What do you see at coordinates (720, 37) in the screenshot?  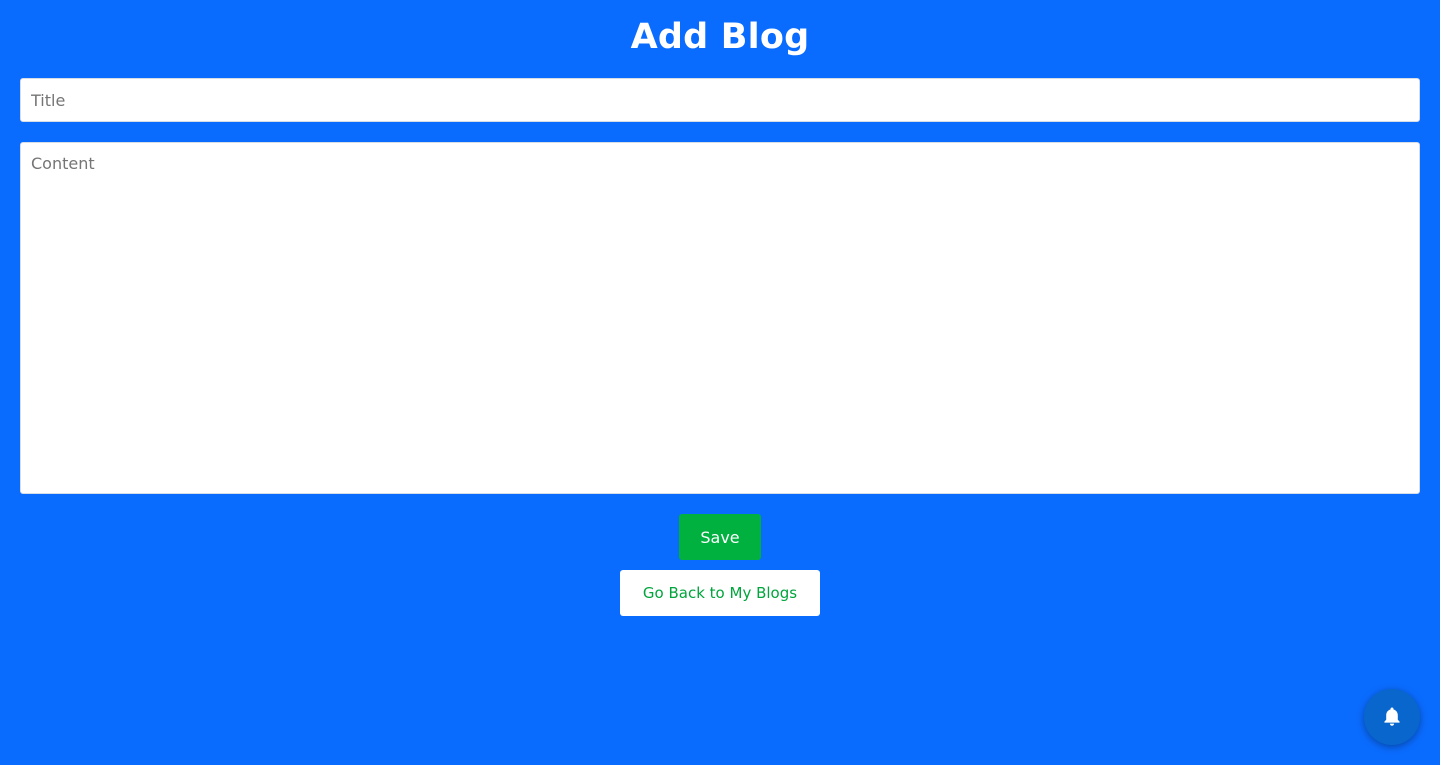 I see `page-title: Add Blog` at bounding box center [720, 37].